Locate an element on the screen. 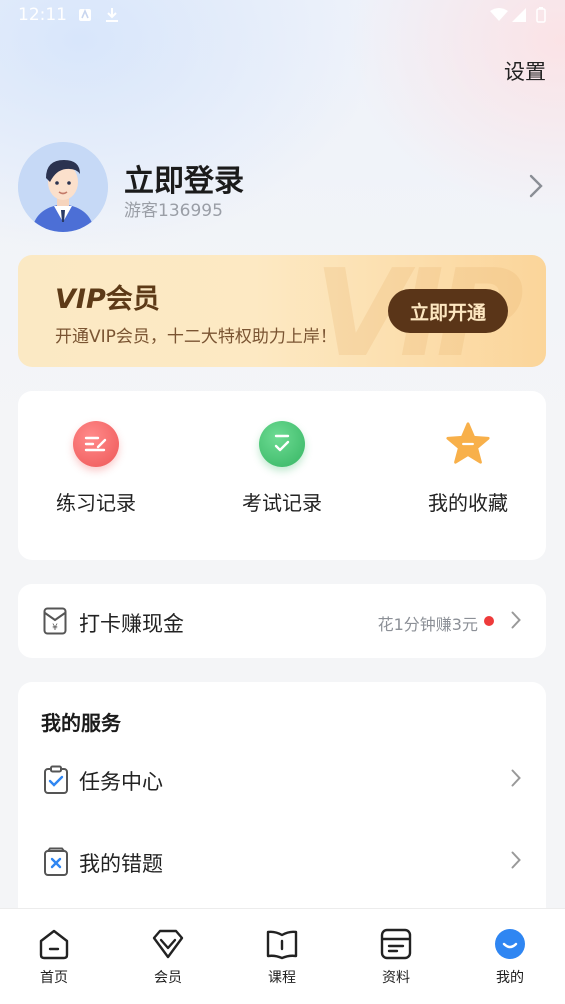 The width and height of the screenshot is (565, 1004). wifi-icon is located at coordinates (499, 16).